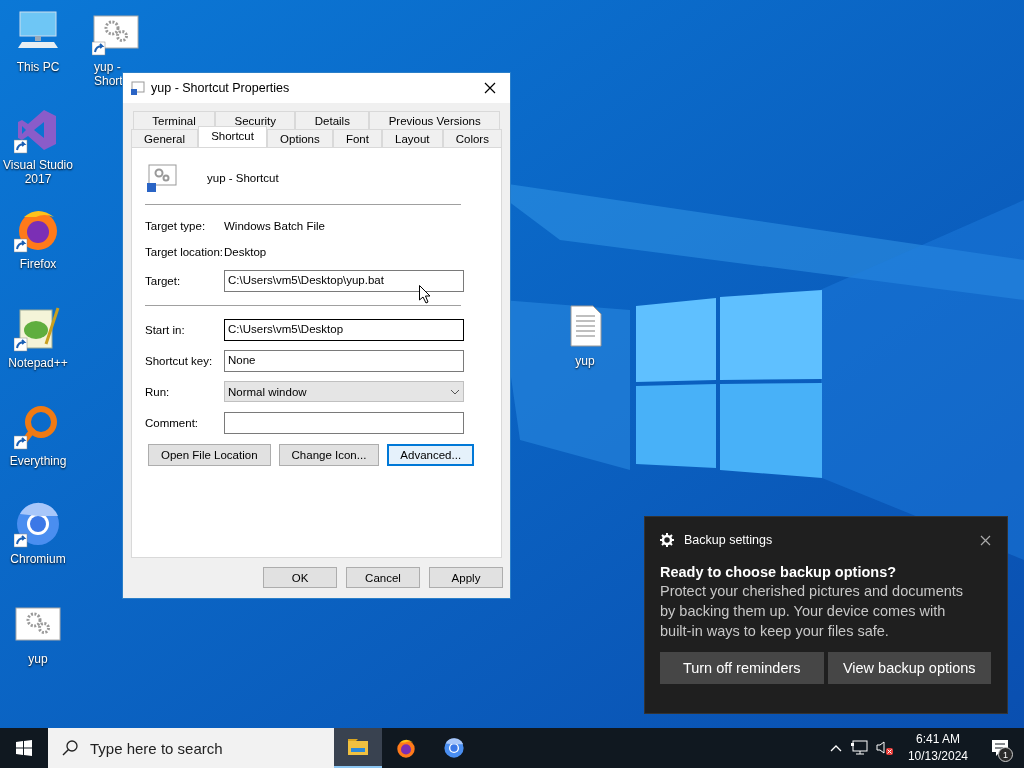  What do you see at coordinates (812, 611) in the screenshot?
I see `notification-text: Protect your cherished pictures and documents by backing them up. Your device comes with built-in ways to keep your files safe.` at bounding box center [812, 611].